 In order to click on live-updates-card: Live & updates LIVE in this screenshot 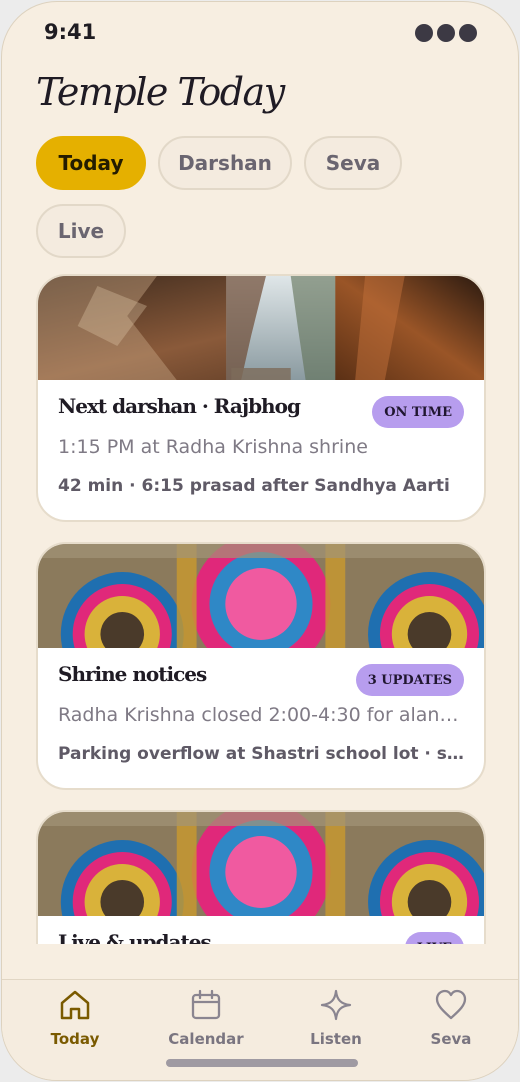, I will do `click(261, 877)`.